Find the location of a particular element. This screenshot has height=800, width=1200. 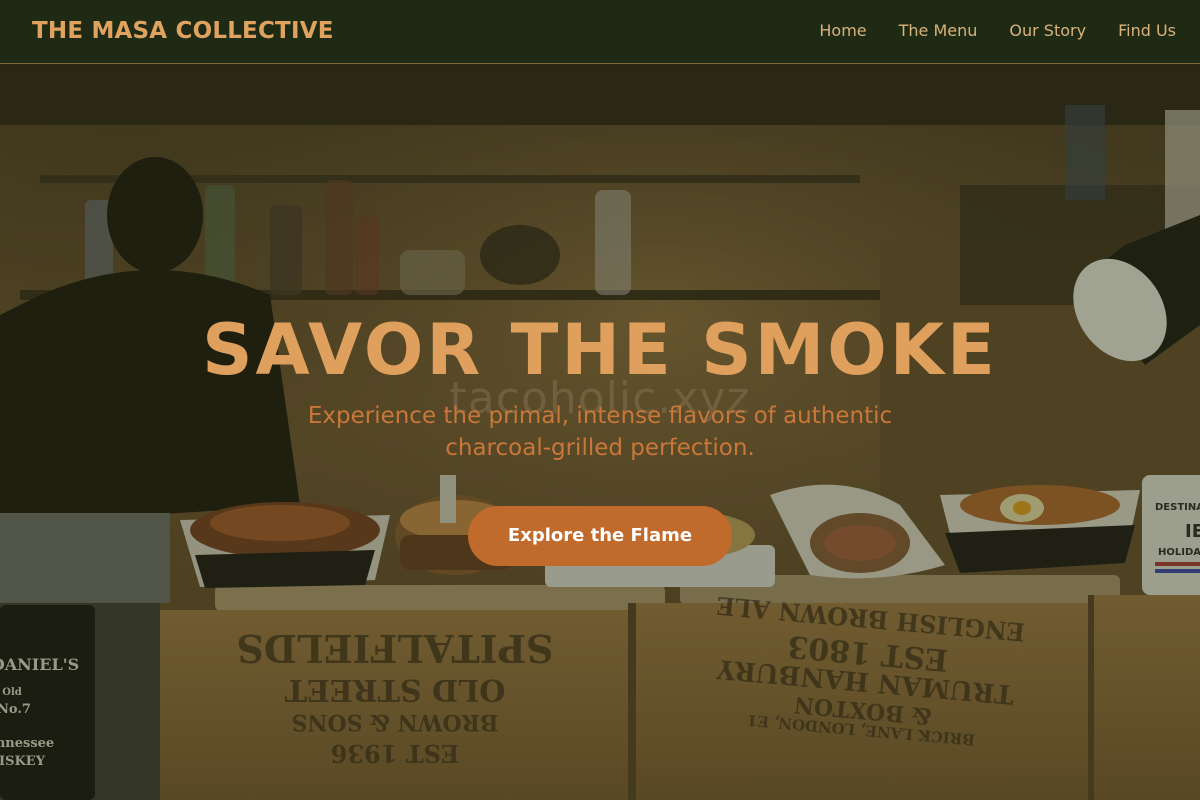

nav-link-our-story: Our Story is located at coordinates (1047, 31).